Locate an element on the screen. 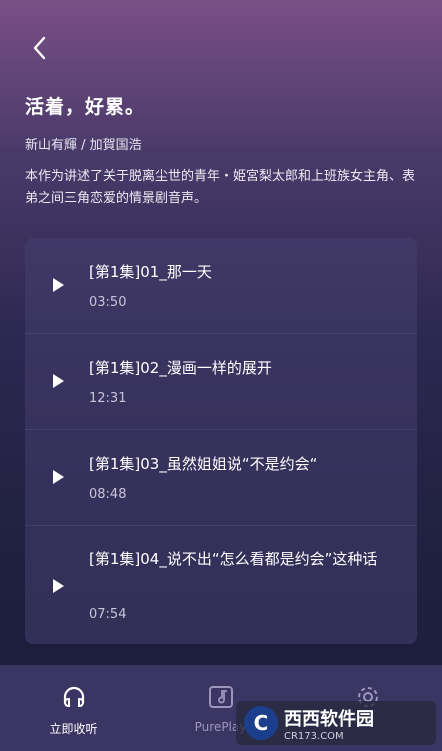  tab-listen-now: 立即收听 is located at coordinates (73, 708).